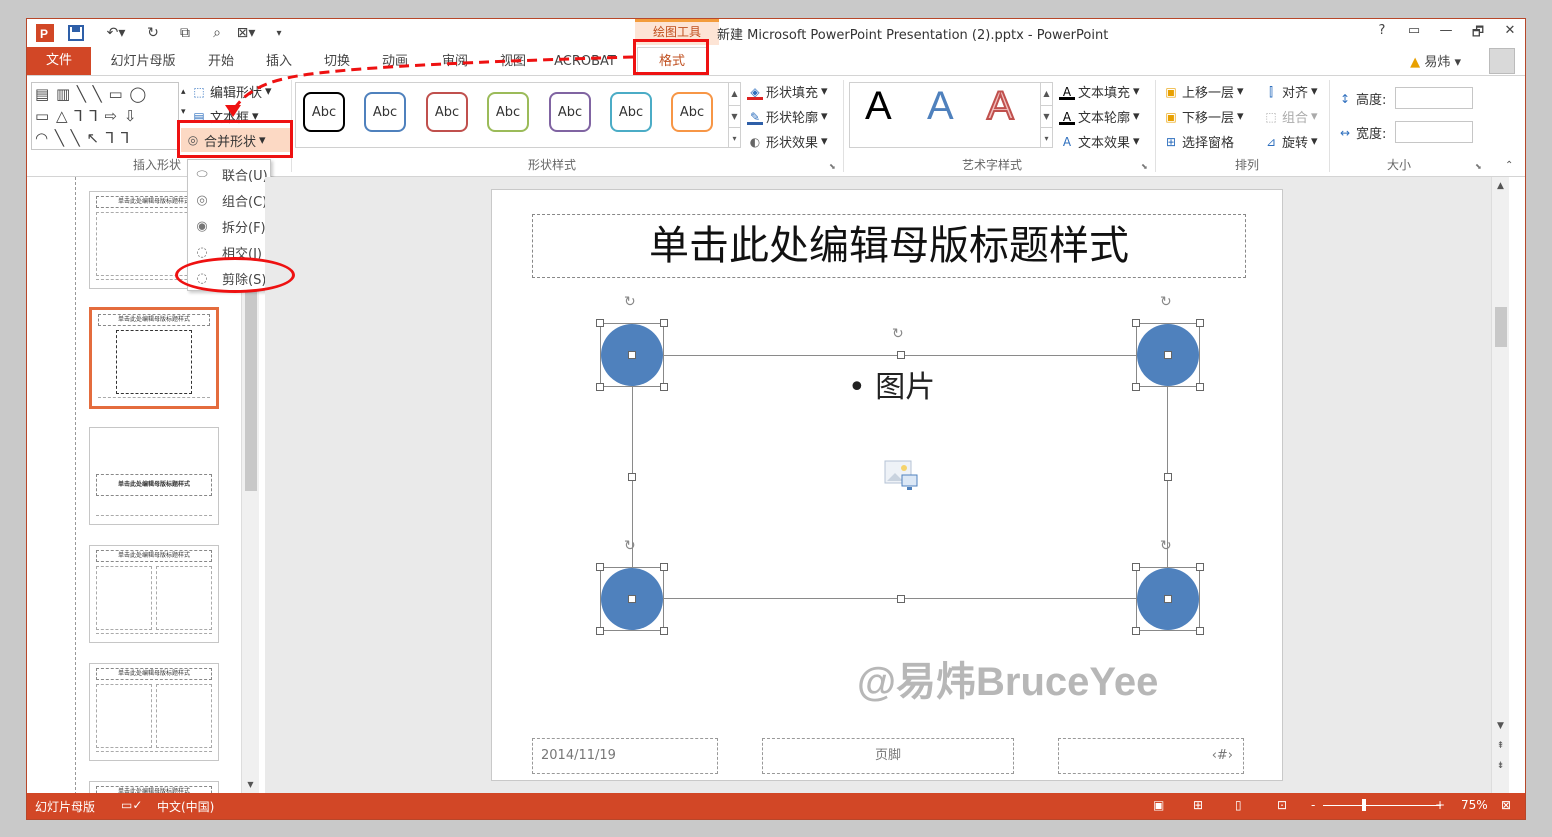 This screenshot has height=837, width=1552. I want to click on footer-placeholder: 页脚, so click(888, 756).